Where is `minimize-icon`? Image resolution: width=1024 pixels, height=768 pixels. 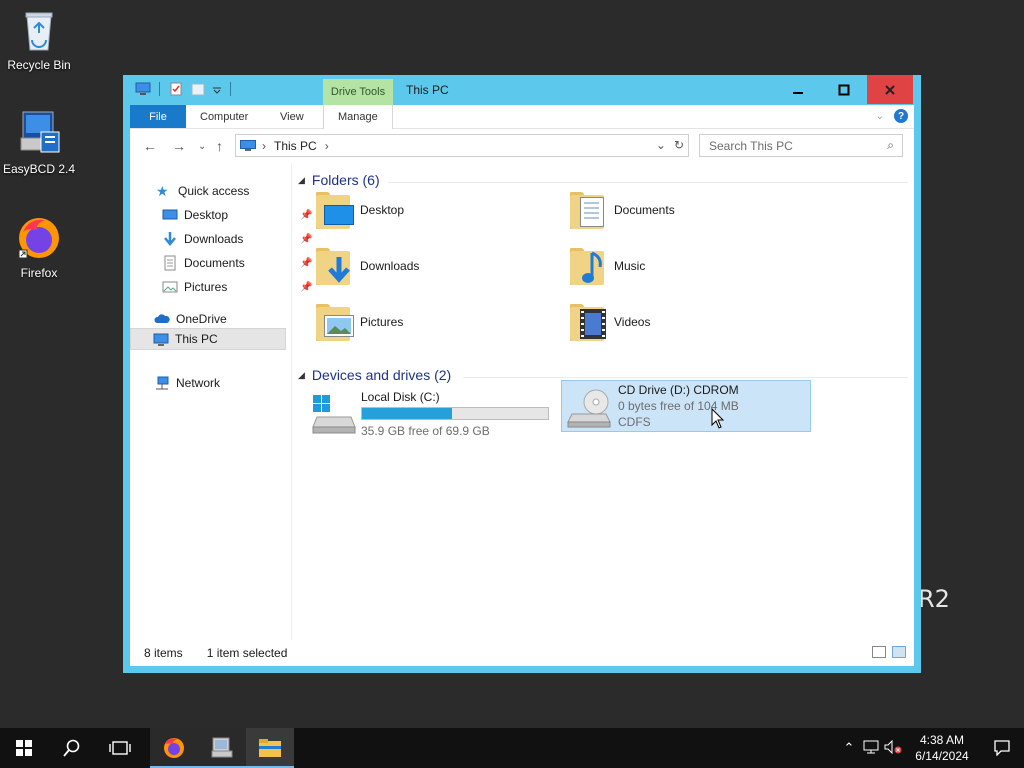 minimize-icon is located at coordinates (798, 92).